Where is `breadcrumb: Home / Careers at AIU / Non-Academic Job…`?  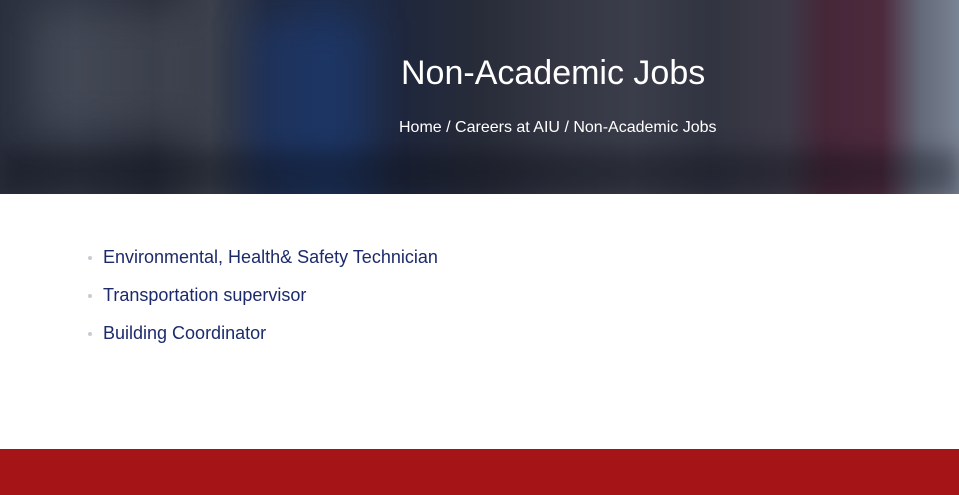 breadcrumb: Home / Careers at AIU / Non-Academic Job… is located at coordinates (558, 128).